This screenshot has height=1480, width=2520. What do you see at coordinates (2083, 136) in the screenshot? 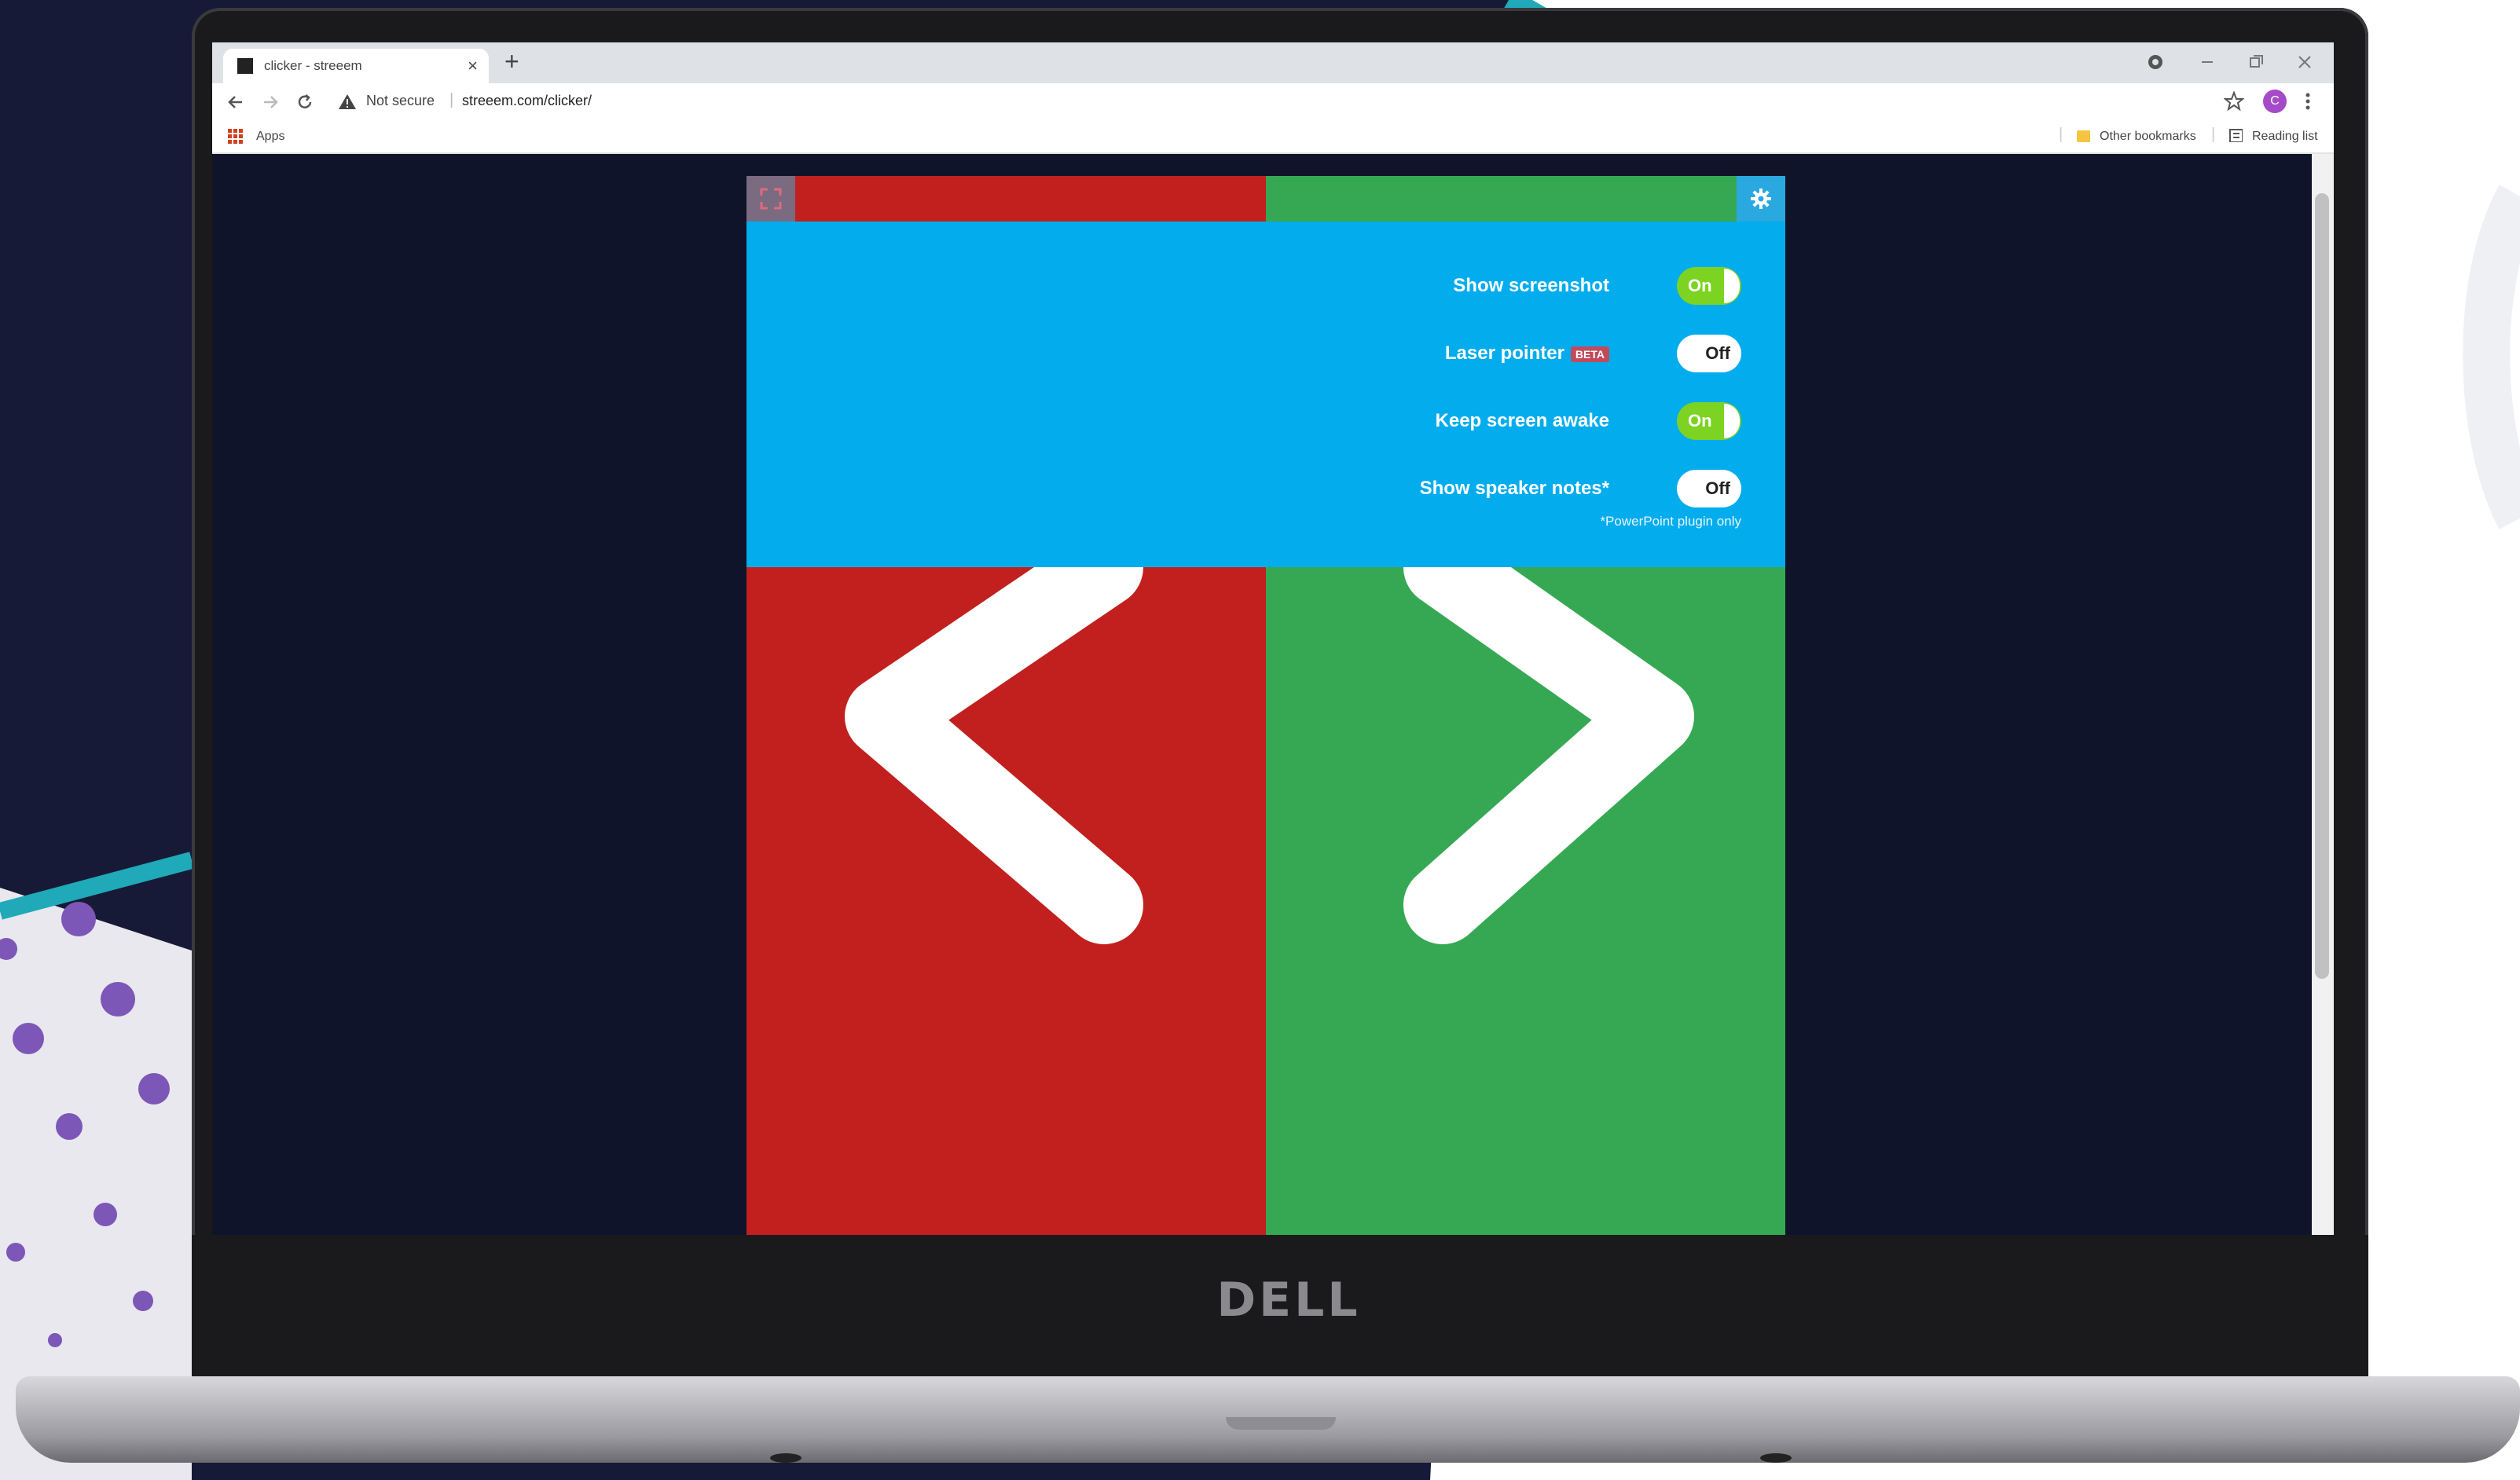
I see `folder-icon` at bounding box center [2083, 136].